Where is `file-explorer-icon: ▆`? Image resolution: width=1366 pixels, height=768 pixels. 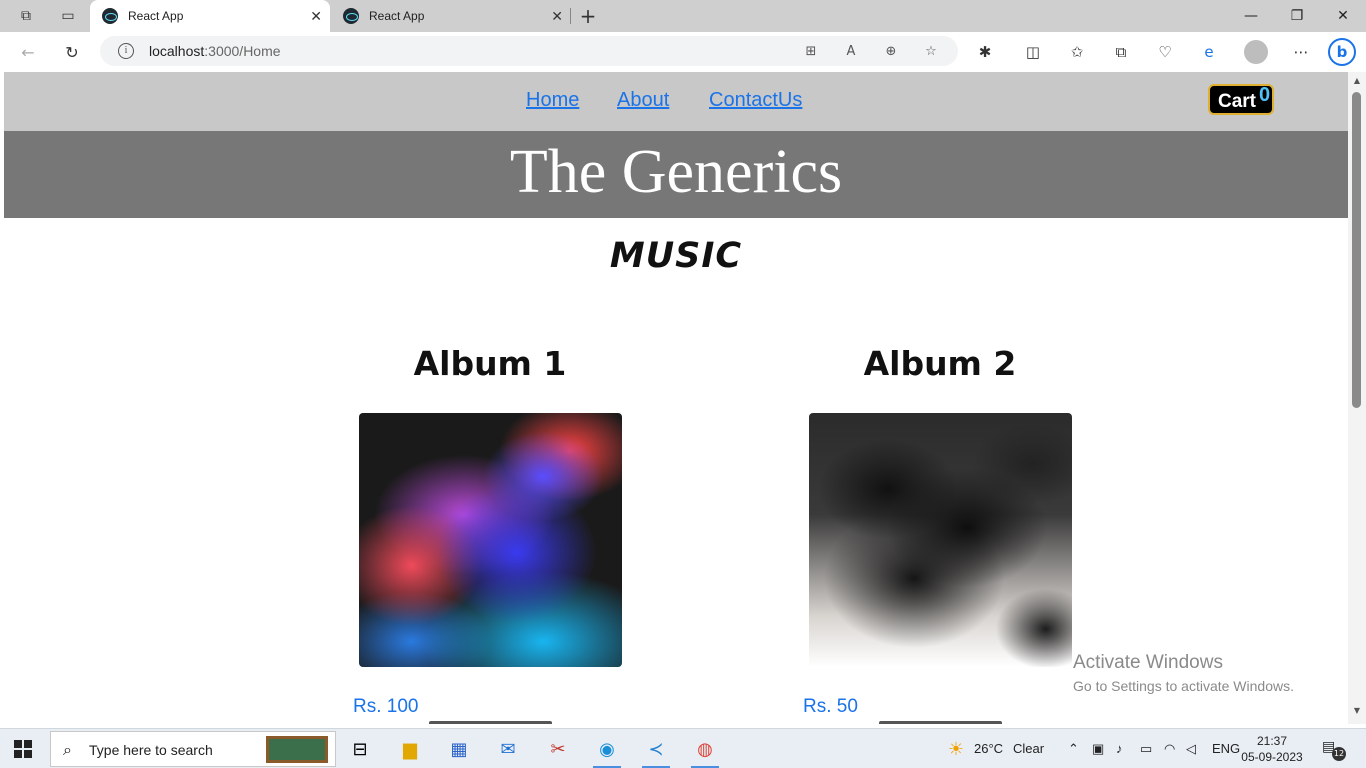 file-explorer-icon: ▆ is located at coordinates (410, 749).